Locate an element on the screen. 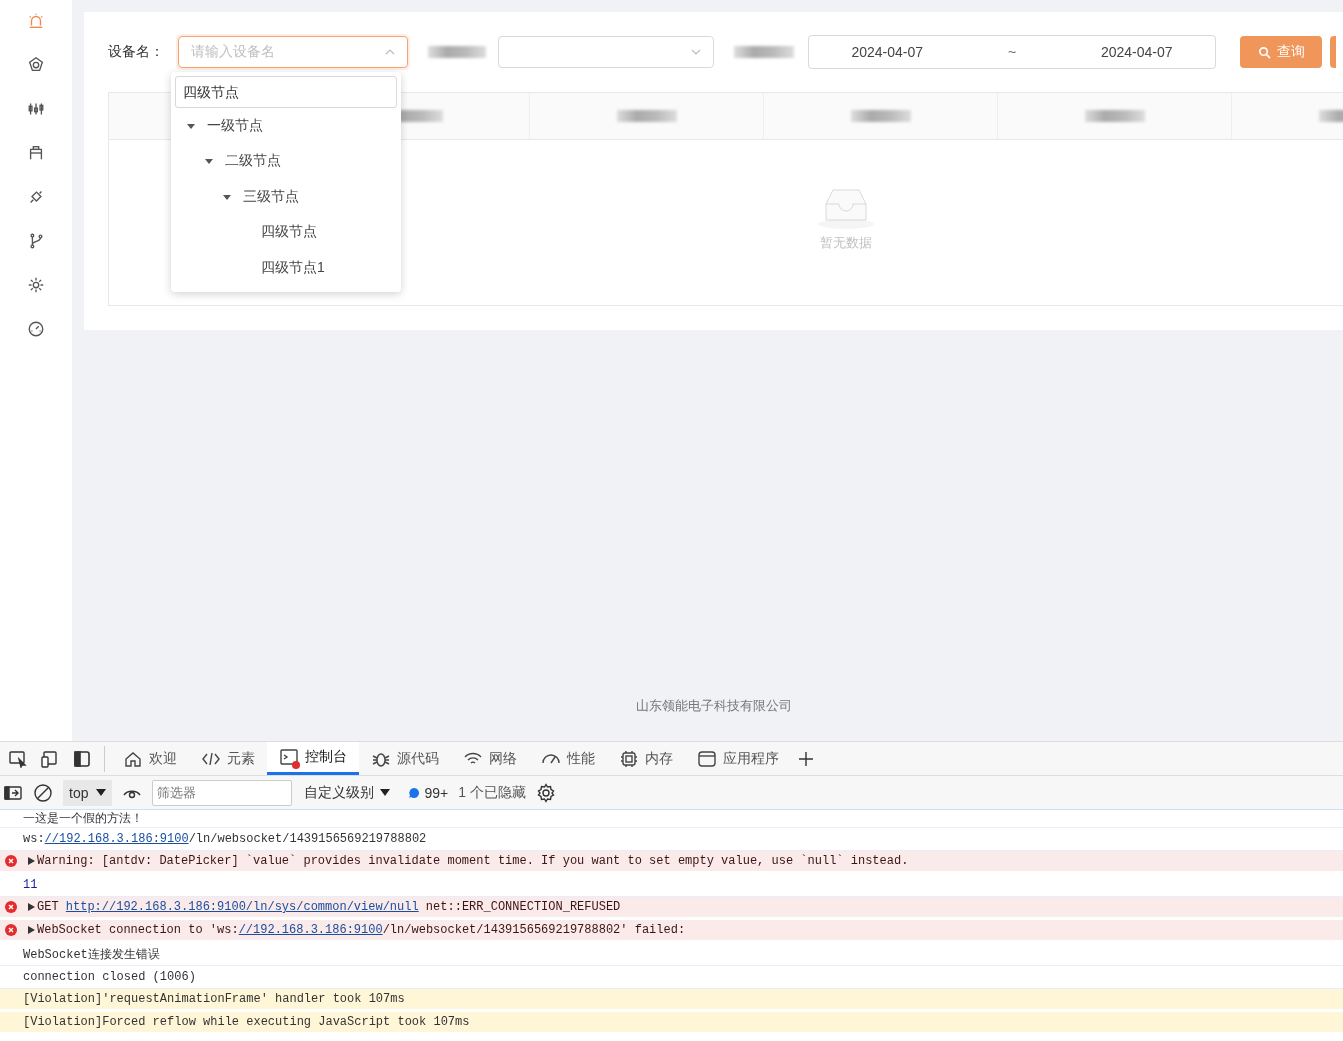 This screenshot has width=1343, height=1041. console-message: [Violation]Forced reflow while executing JavaScript took 107ms is located at coordinates (246, 1022).